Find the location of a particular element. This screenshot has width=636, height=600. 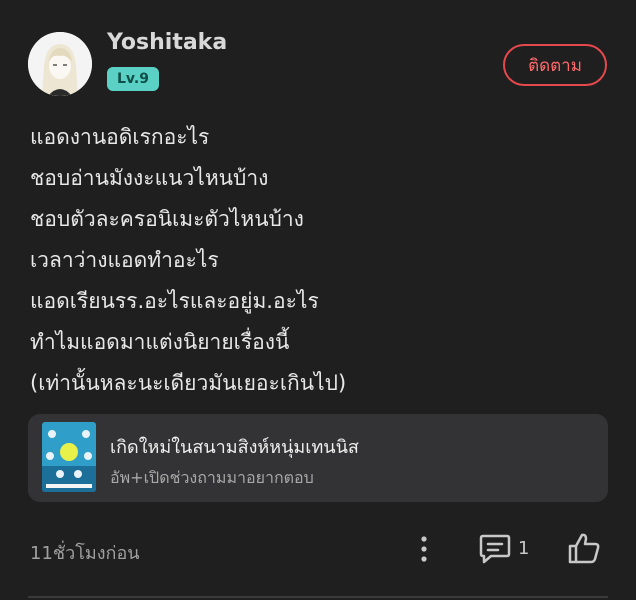

comment-icon is located at coordinates (495, 549).